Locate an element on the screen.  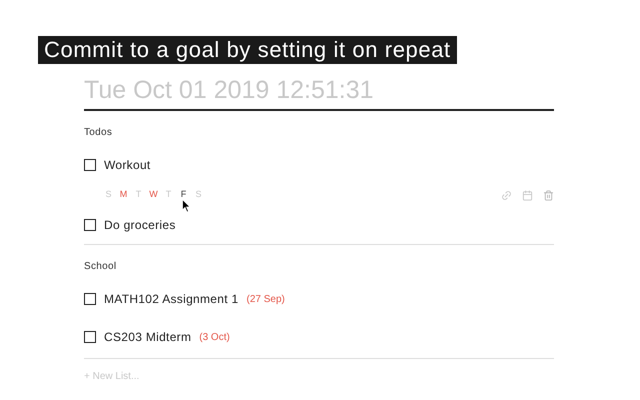
weekday-toggle: W is located at coordinates (153, 195).